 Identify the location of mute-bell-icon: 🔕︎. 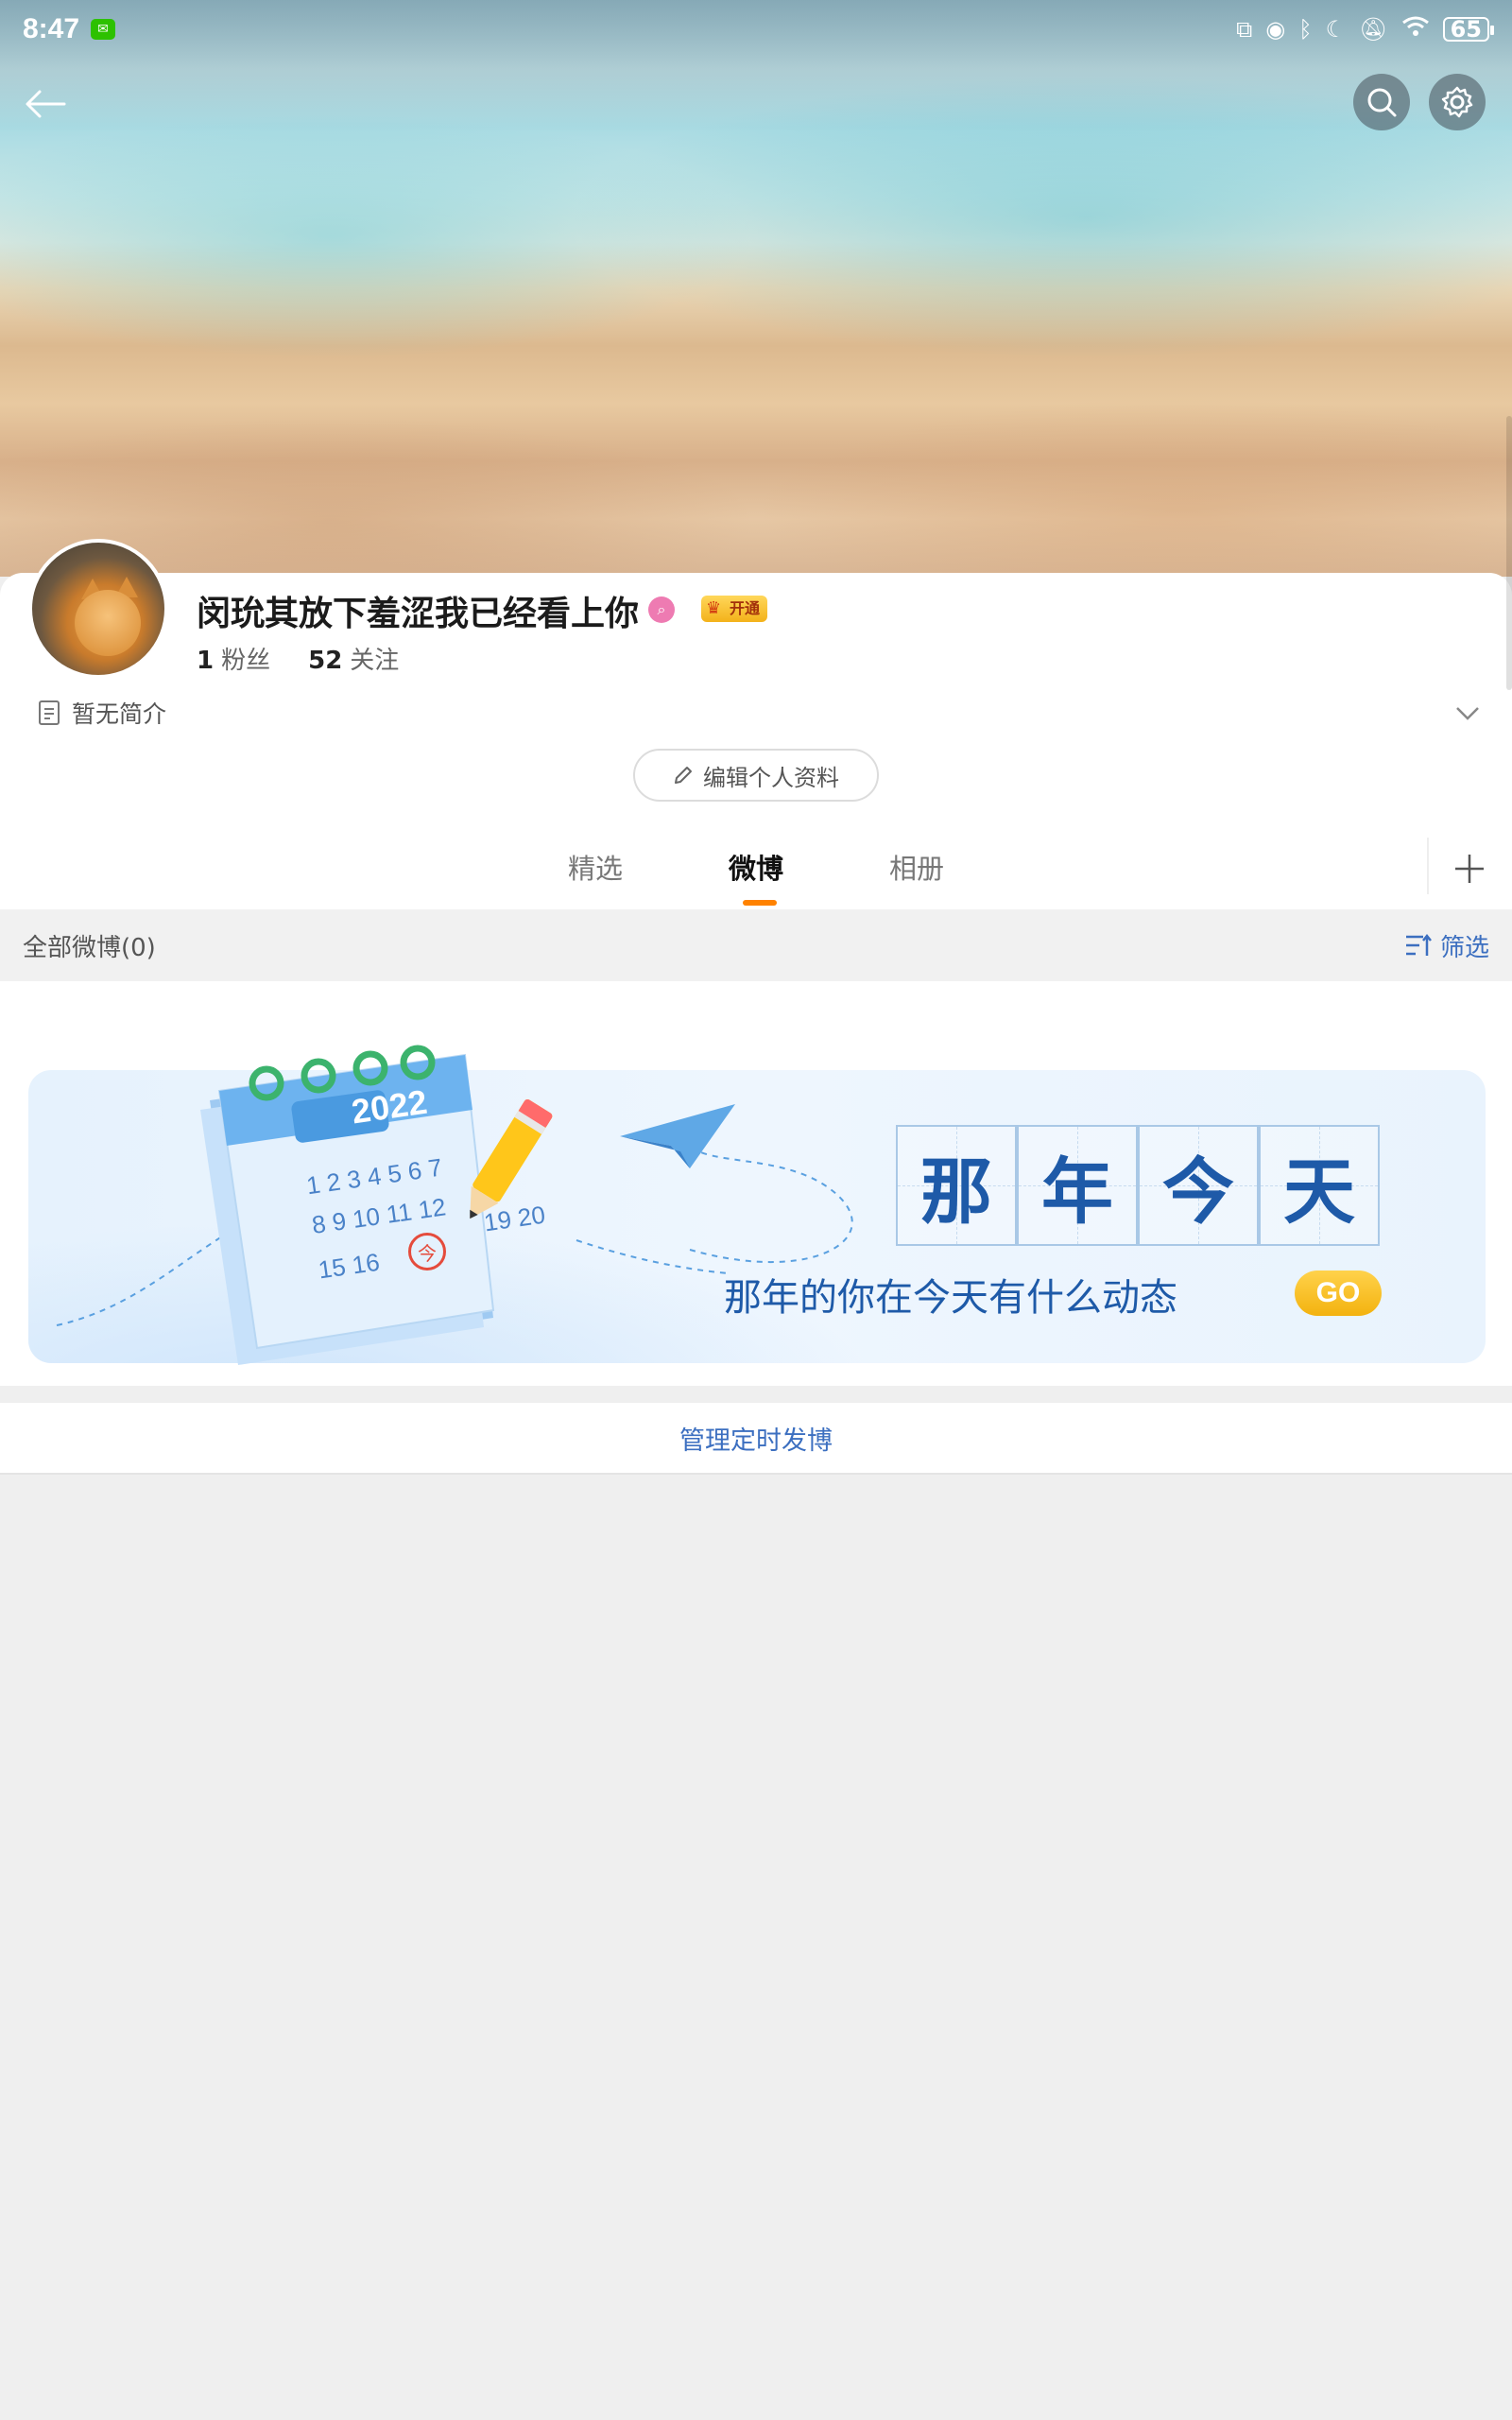
(1373, 30).